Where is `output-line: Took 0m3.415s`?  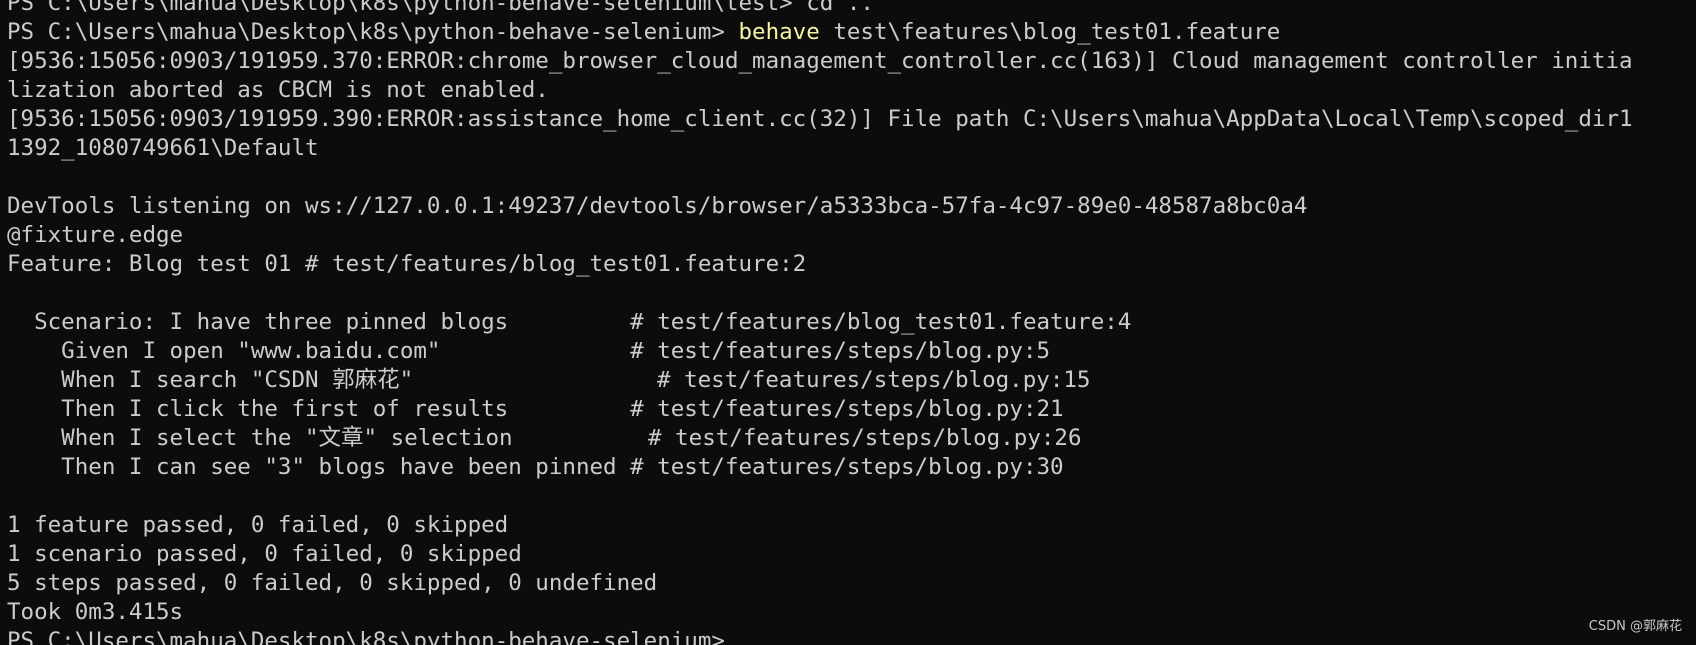 output-line: Took 0m3.415s is located at coordinates (95, 612).